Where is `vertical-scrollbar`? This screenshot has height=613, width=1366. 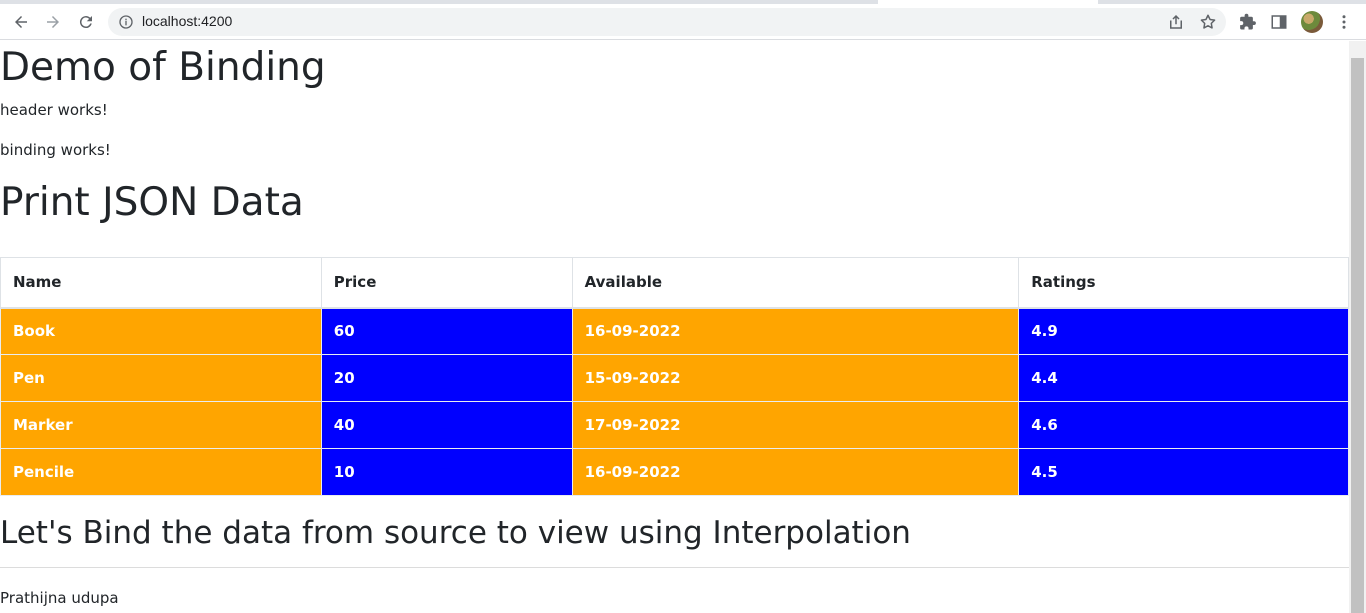 vertical-scrollbar is located at coordinates (1357, 327).